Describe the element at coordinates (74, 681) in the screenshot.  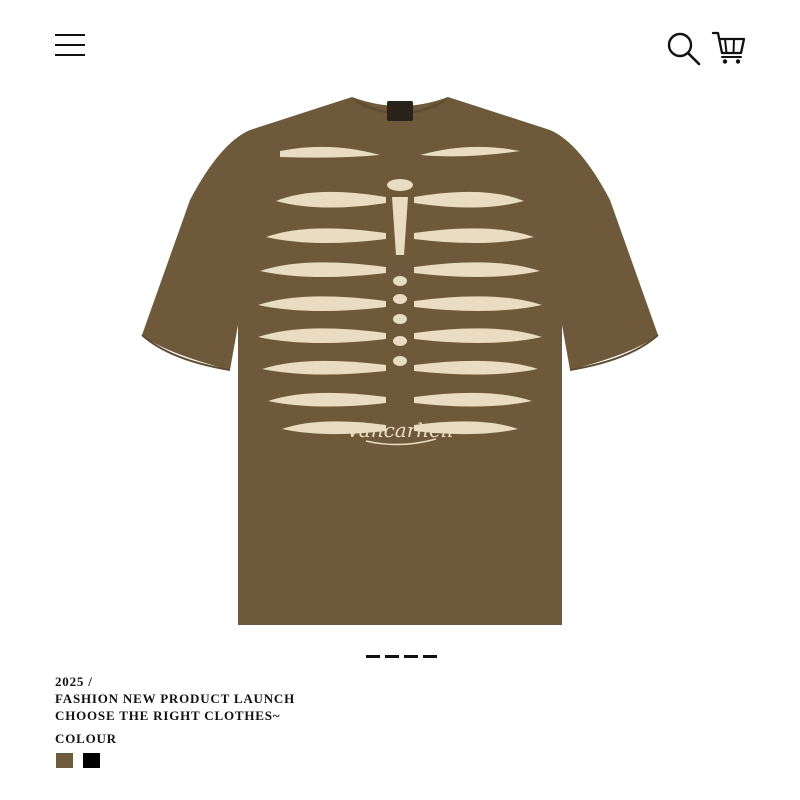
I see `year-text: 2025 /` at that location.